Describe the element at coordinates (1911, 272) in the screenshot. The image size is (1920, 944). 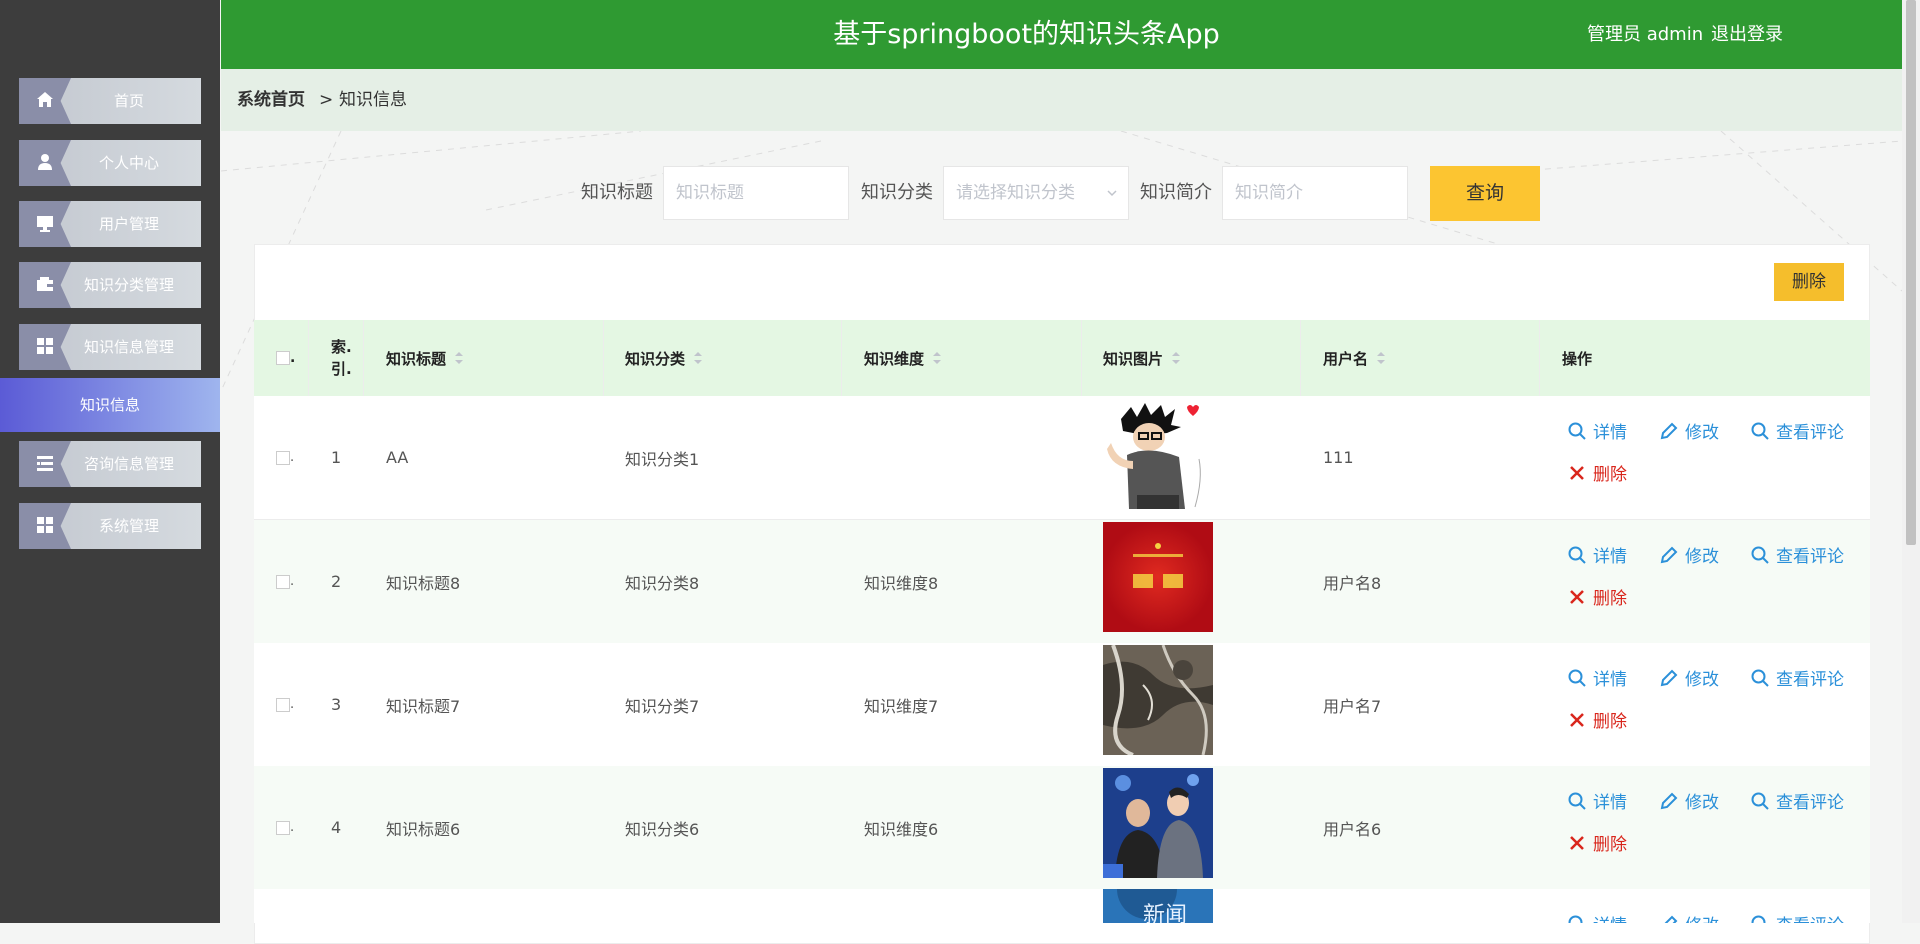
I see `page-scrollbar-thumb` at that location.